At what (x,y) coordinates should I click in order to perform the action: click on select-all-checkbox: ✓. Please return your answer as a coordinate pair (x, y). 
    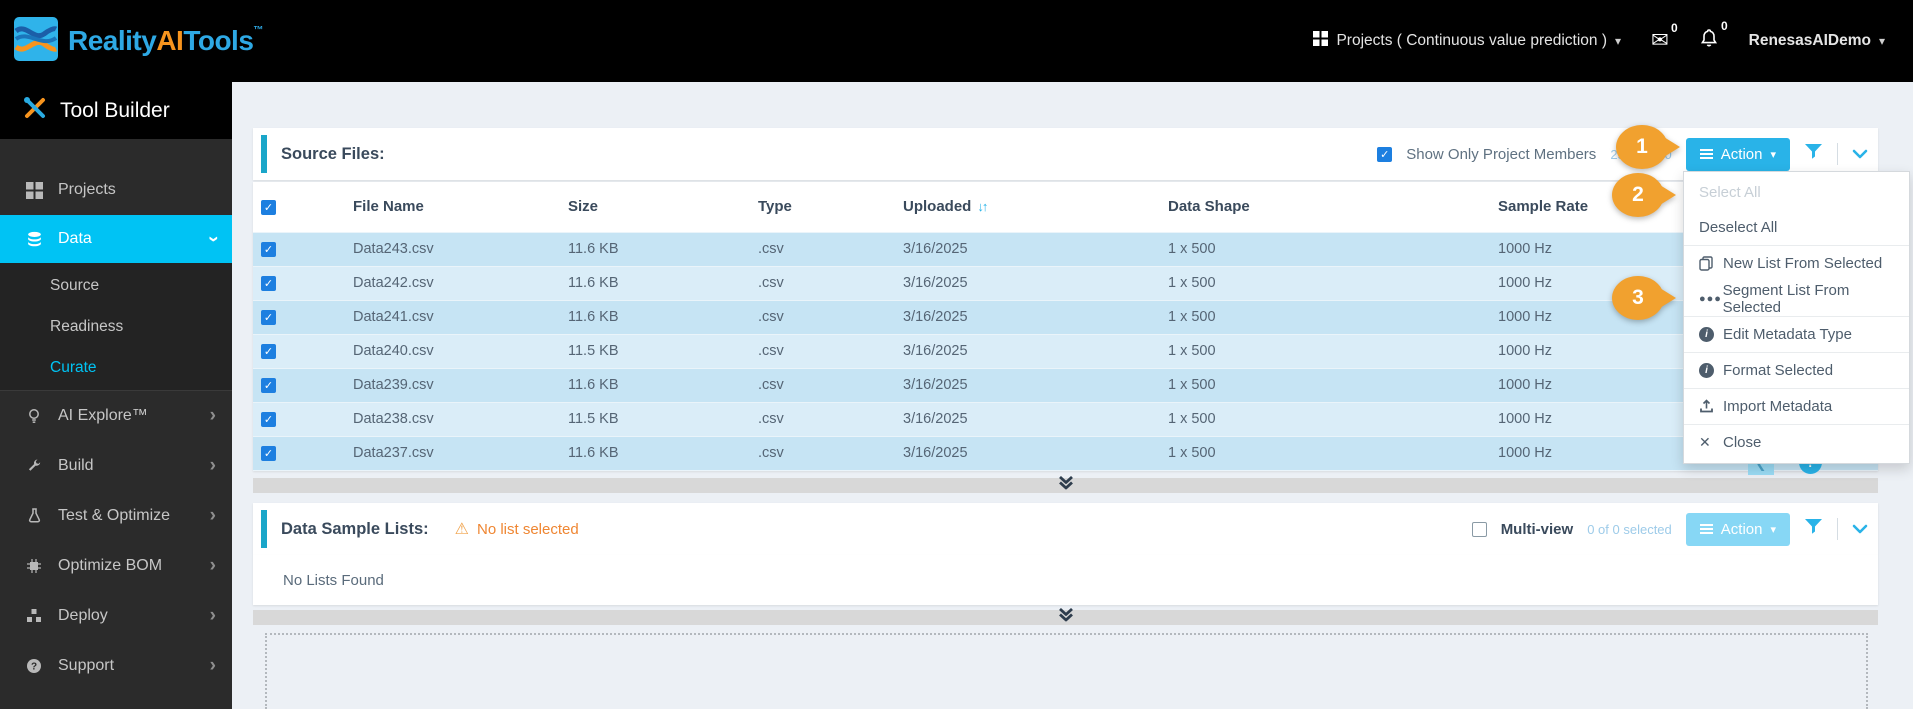
    Looking at the image, I should click on (268, 208).